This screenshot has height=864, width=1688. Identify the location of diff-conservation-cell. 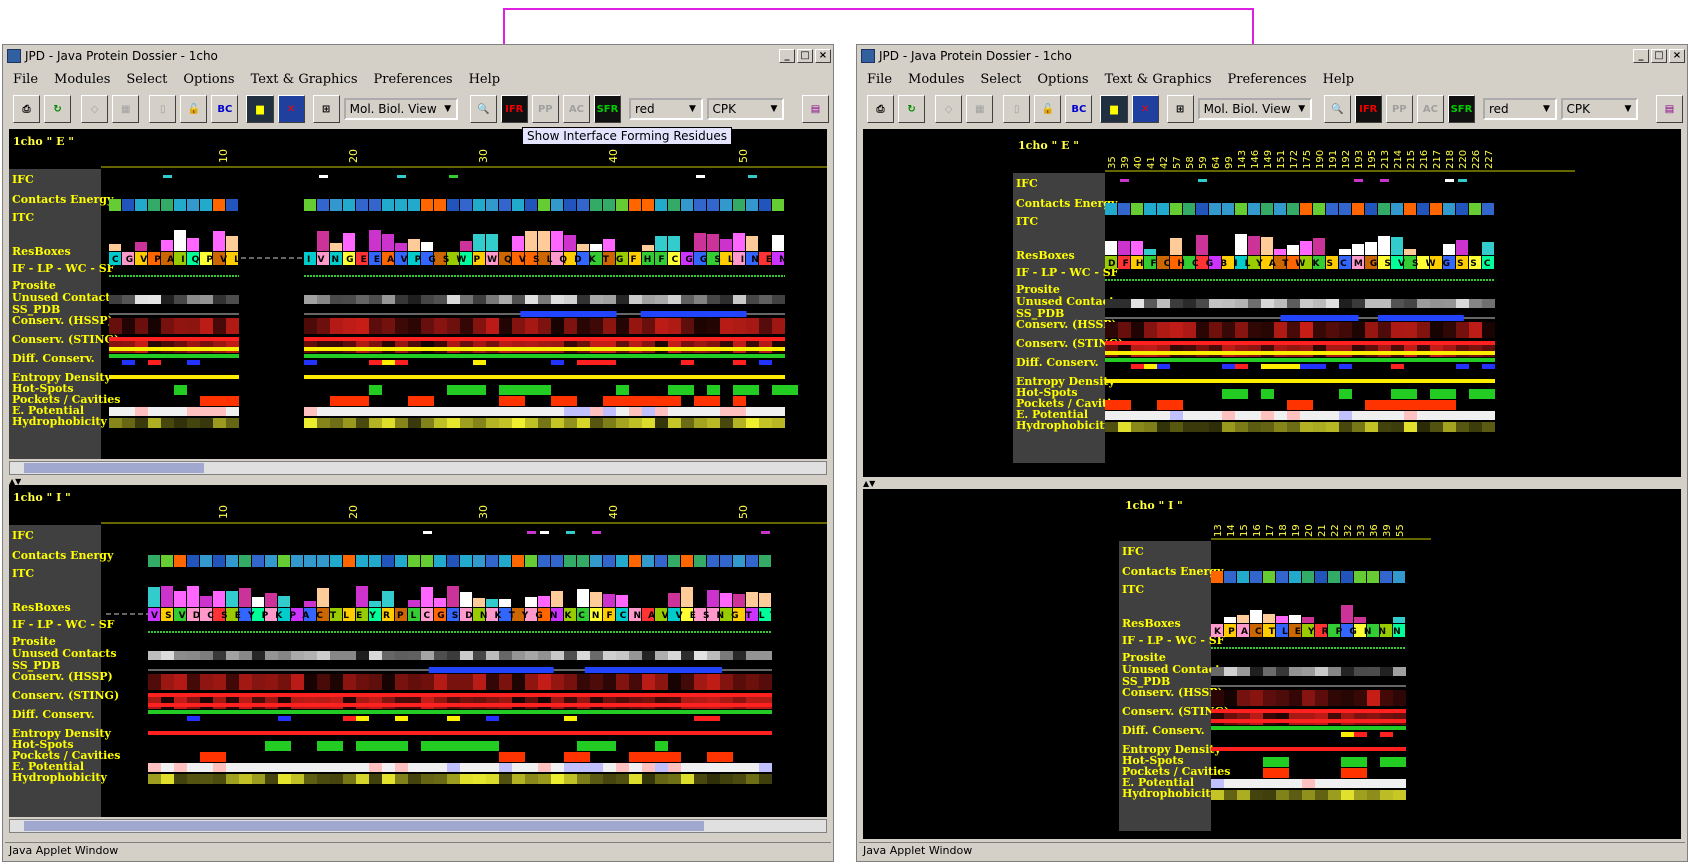
(1360, 734).